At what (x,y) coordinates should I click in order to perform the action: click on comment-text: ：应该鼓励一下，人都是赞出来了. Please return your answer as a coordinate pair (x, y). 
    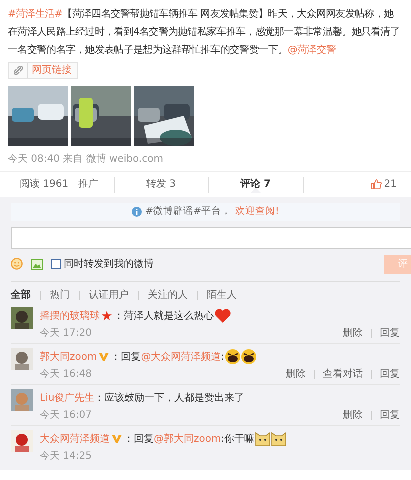
    Looking at the image, I should click on (169, 399).